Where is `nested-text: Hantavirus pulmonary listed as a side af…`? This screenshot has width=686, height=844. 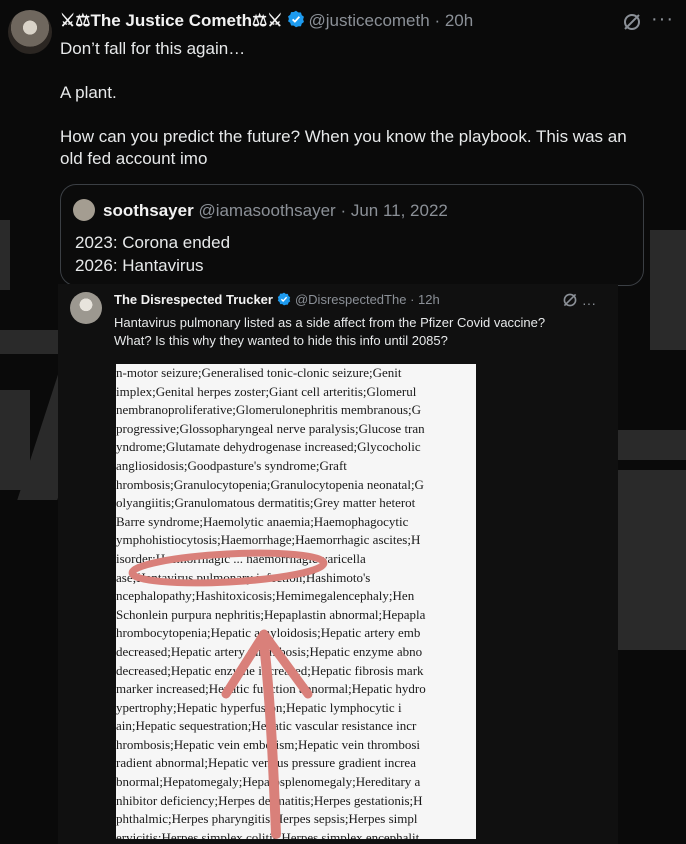
nested-text: Hantavirus pulmonary listed as a side af… is located at coordinates (330, 331).